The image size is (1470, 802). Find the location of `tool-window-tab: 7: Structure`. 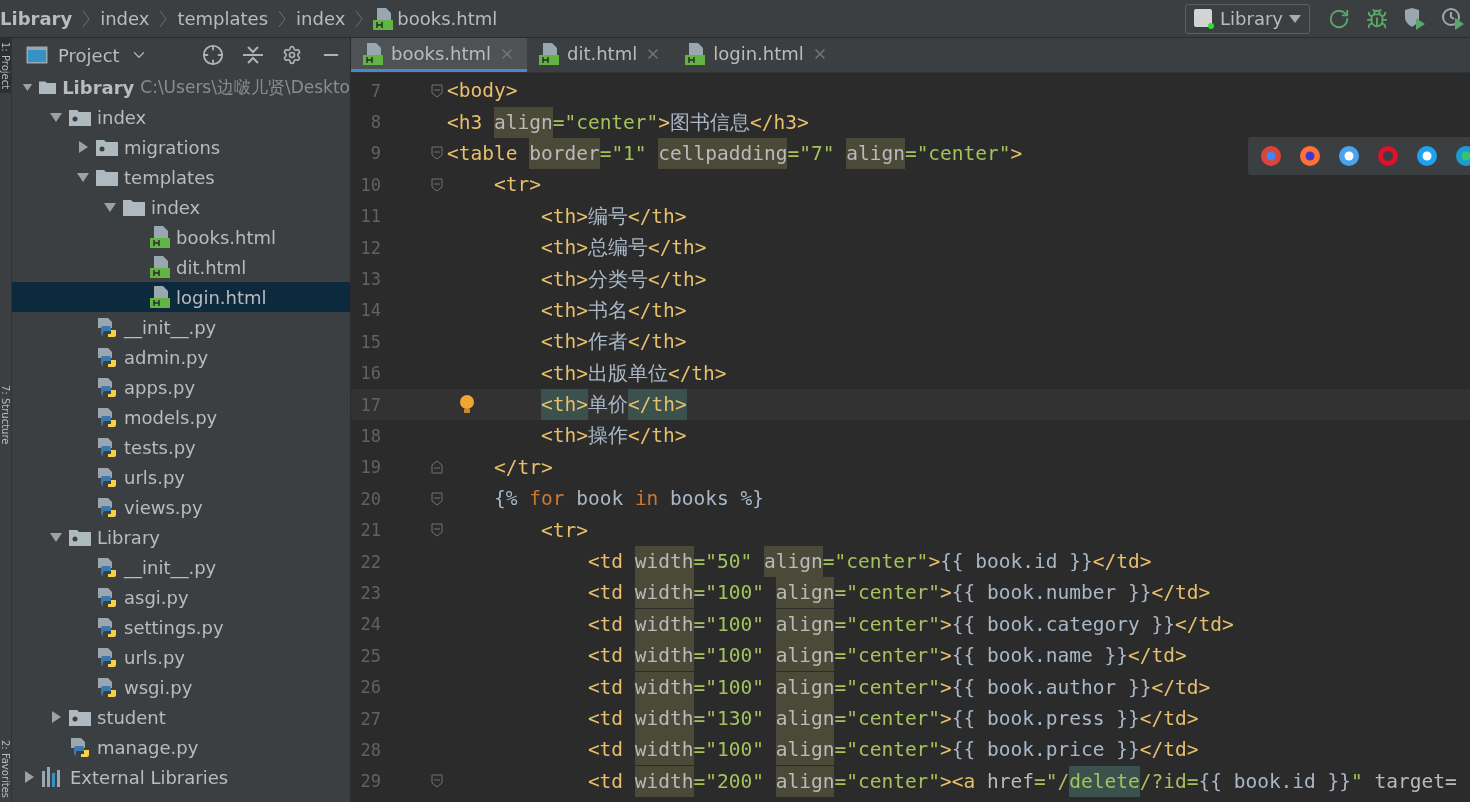

tool-window-tab: 7: Structure is located at coordinates (5, 414).